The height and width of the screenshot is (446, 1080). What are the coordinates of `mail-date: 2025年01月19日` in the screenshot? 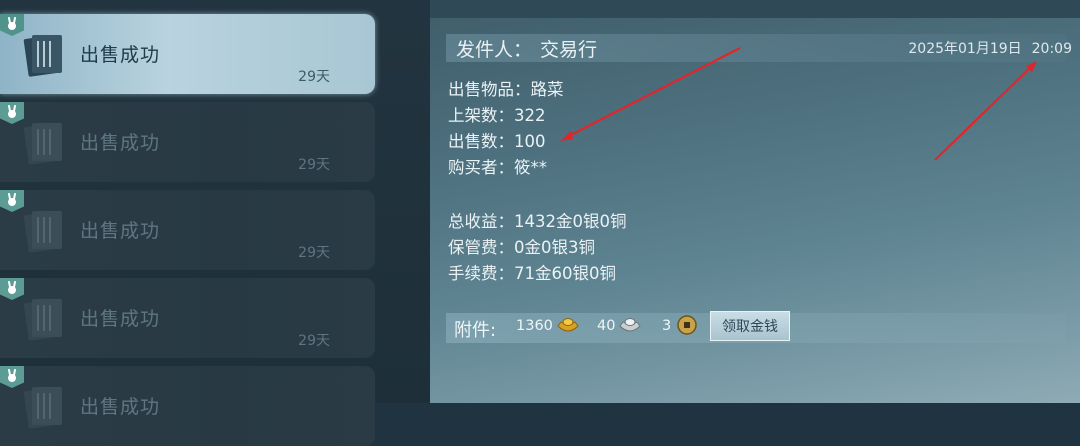 It's located at (965, 49).